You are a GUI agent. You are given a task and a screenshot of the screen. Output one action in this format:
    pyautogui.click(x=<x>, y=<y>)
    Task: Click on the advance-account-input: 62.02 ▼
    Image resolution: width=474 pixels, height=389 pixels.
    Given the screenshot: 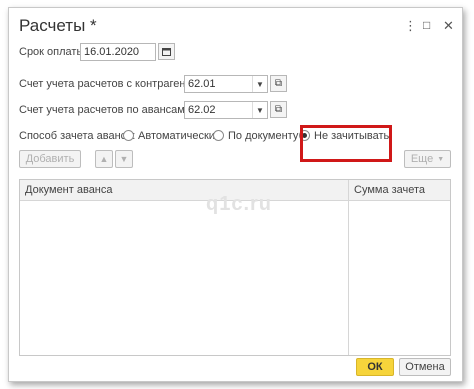 What is the action you would take?
    pyautogui.click(x=226, y=110)
    